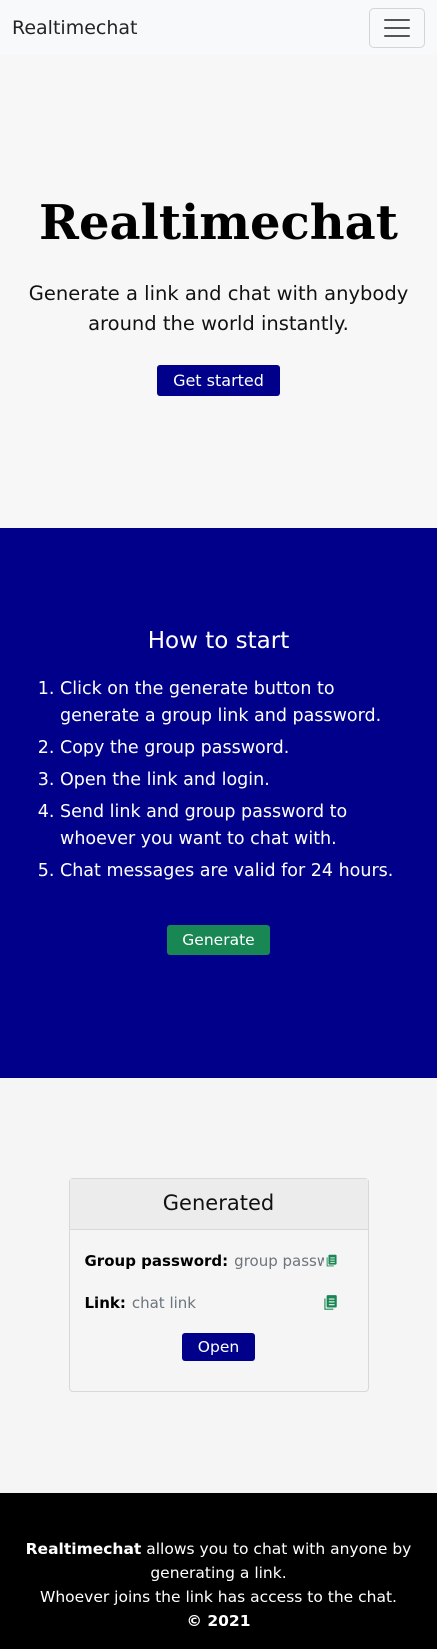 This screenshot has width=437, height=1649. I want to click on link-field: Link: chat link, so click(219, 1303).